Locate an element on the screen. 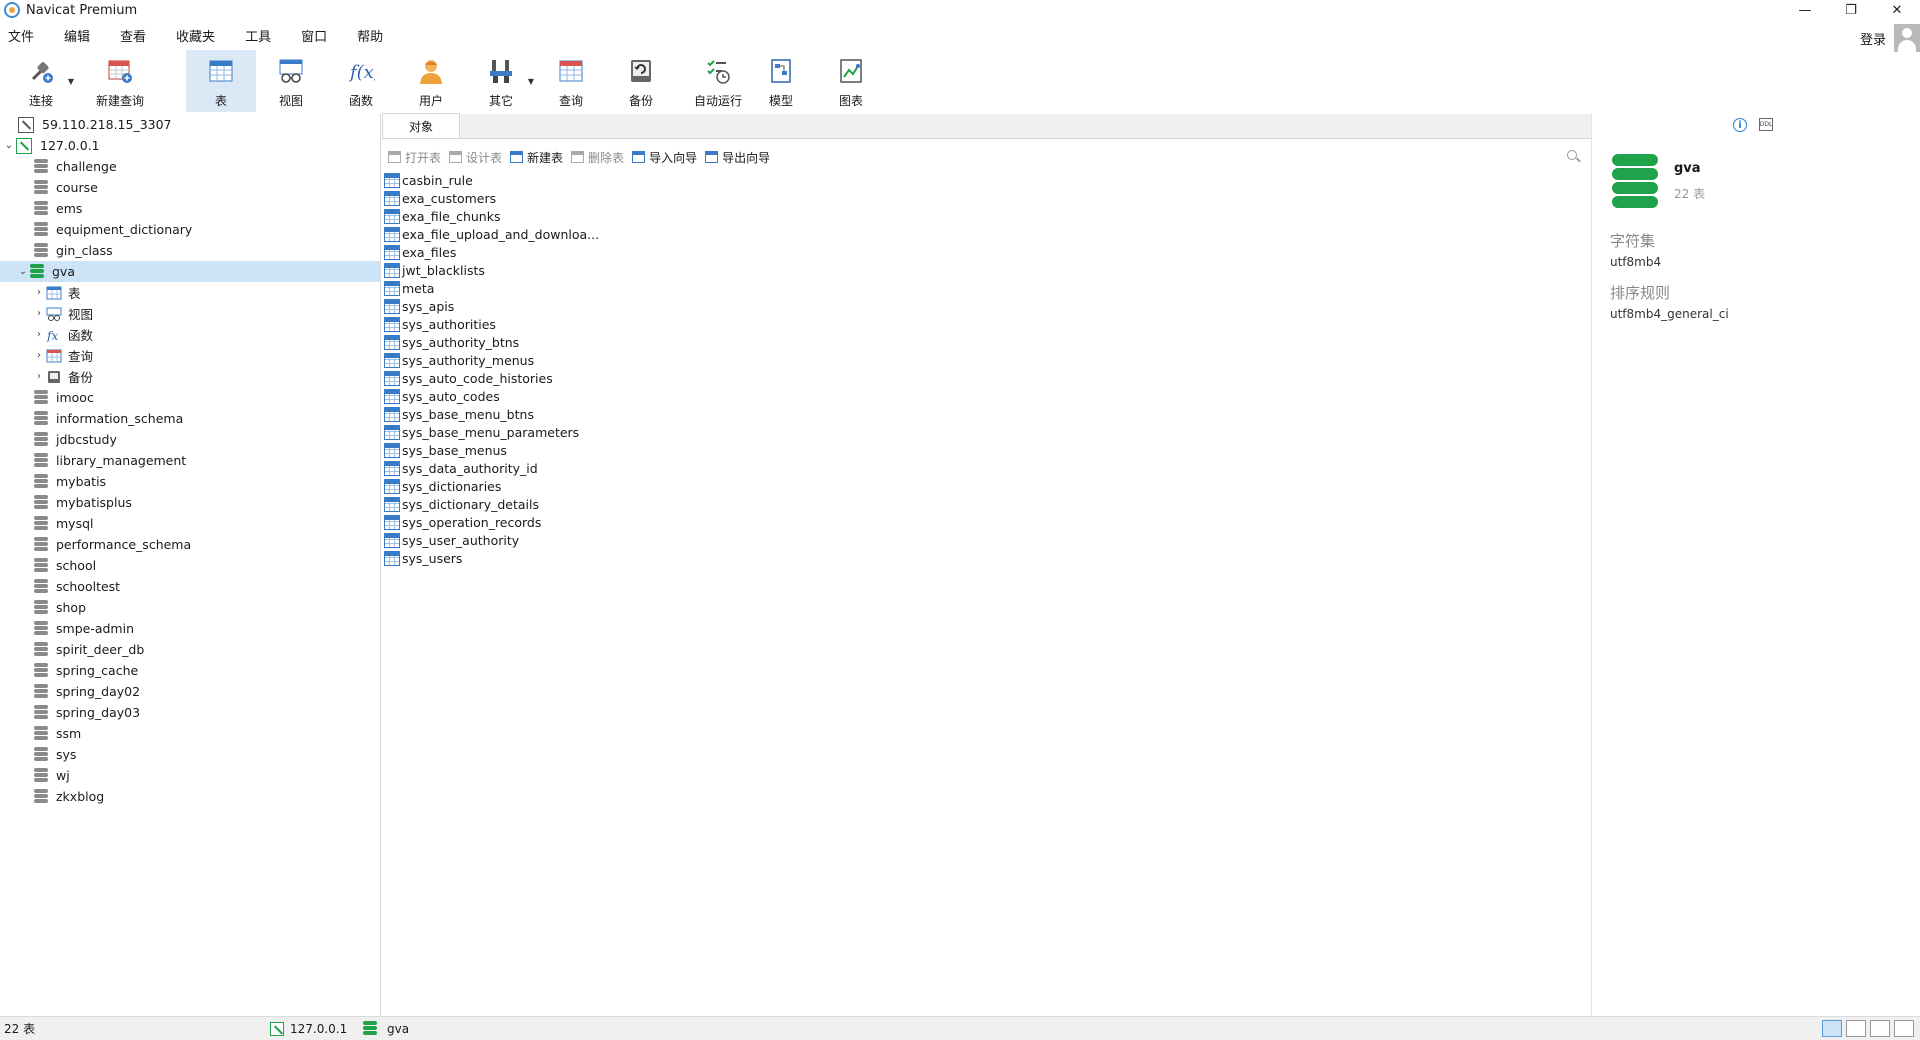  toolbar-button-tools: 其它 ▼ is located at coordinates (501, 81).